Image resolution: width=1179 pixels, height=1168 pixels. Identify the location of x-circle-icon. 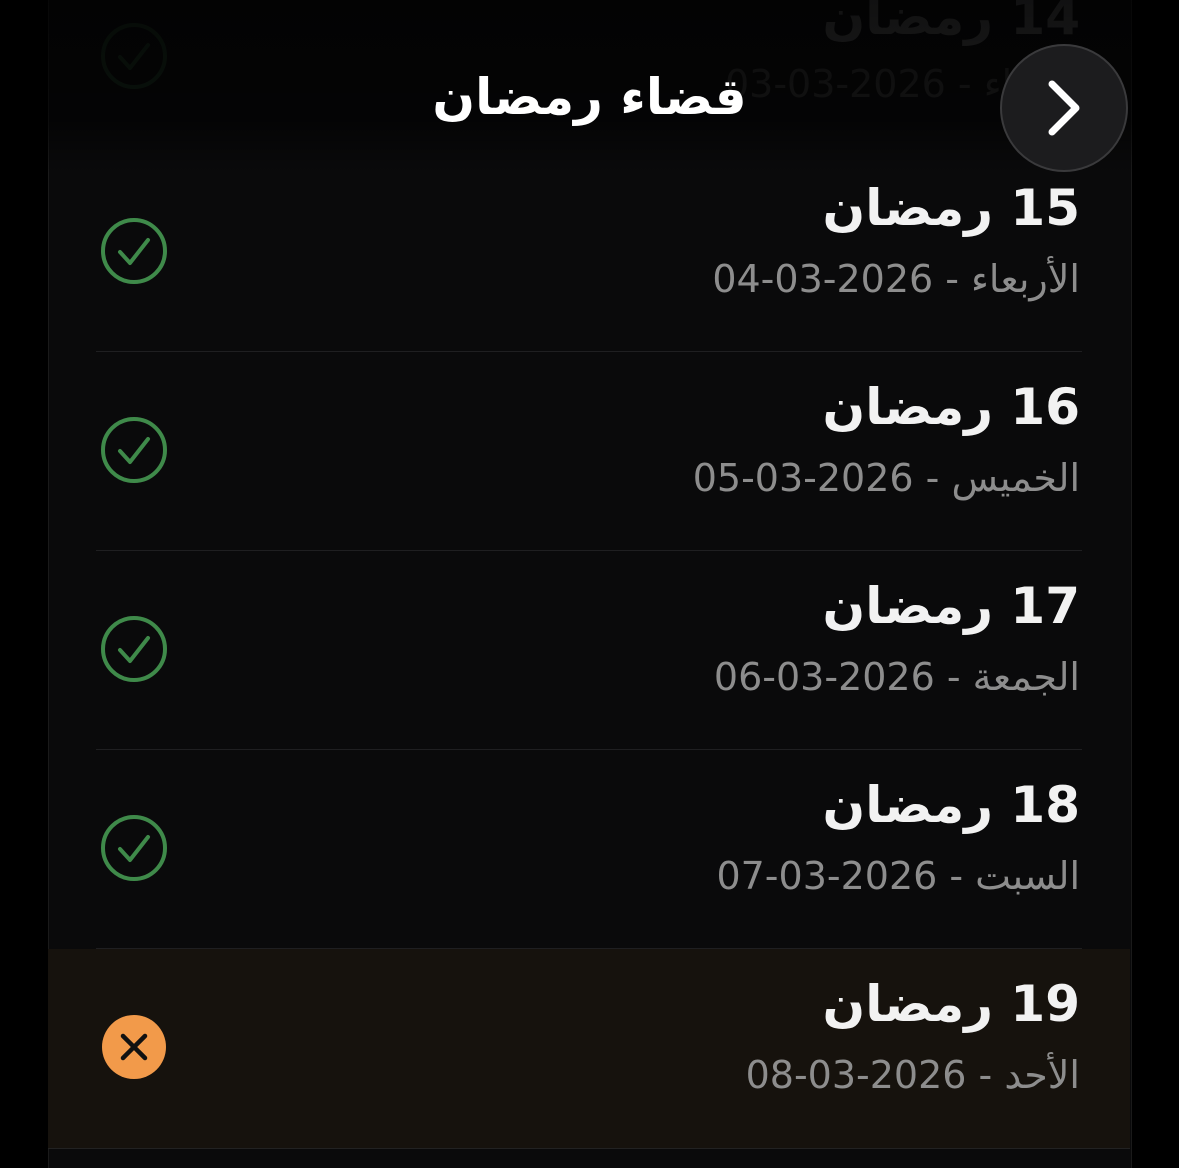
(134, 1047).